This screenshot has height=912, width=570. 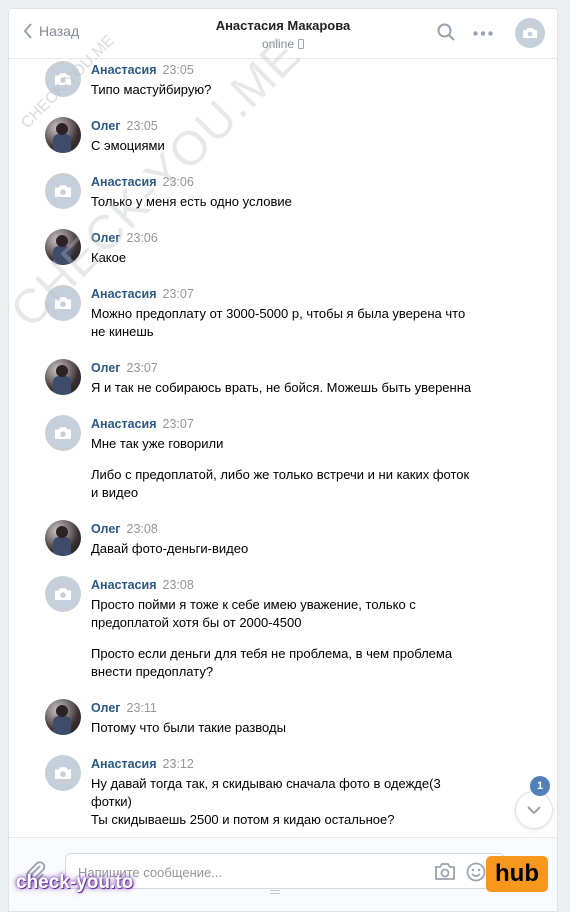 I want to click on unread-badge: 1, so click(x=540, y=786).